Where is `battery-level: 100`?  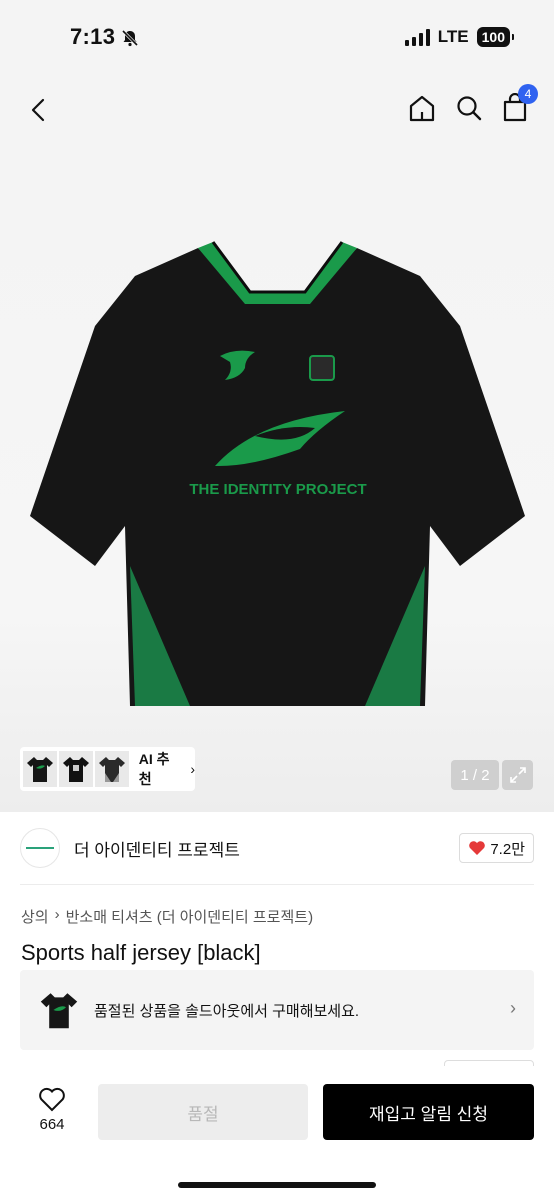
battery-level: 100 is located at coordinates (495, 37).